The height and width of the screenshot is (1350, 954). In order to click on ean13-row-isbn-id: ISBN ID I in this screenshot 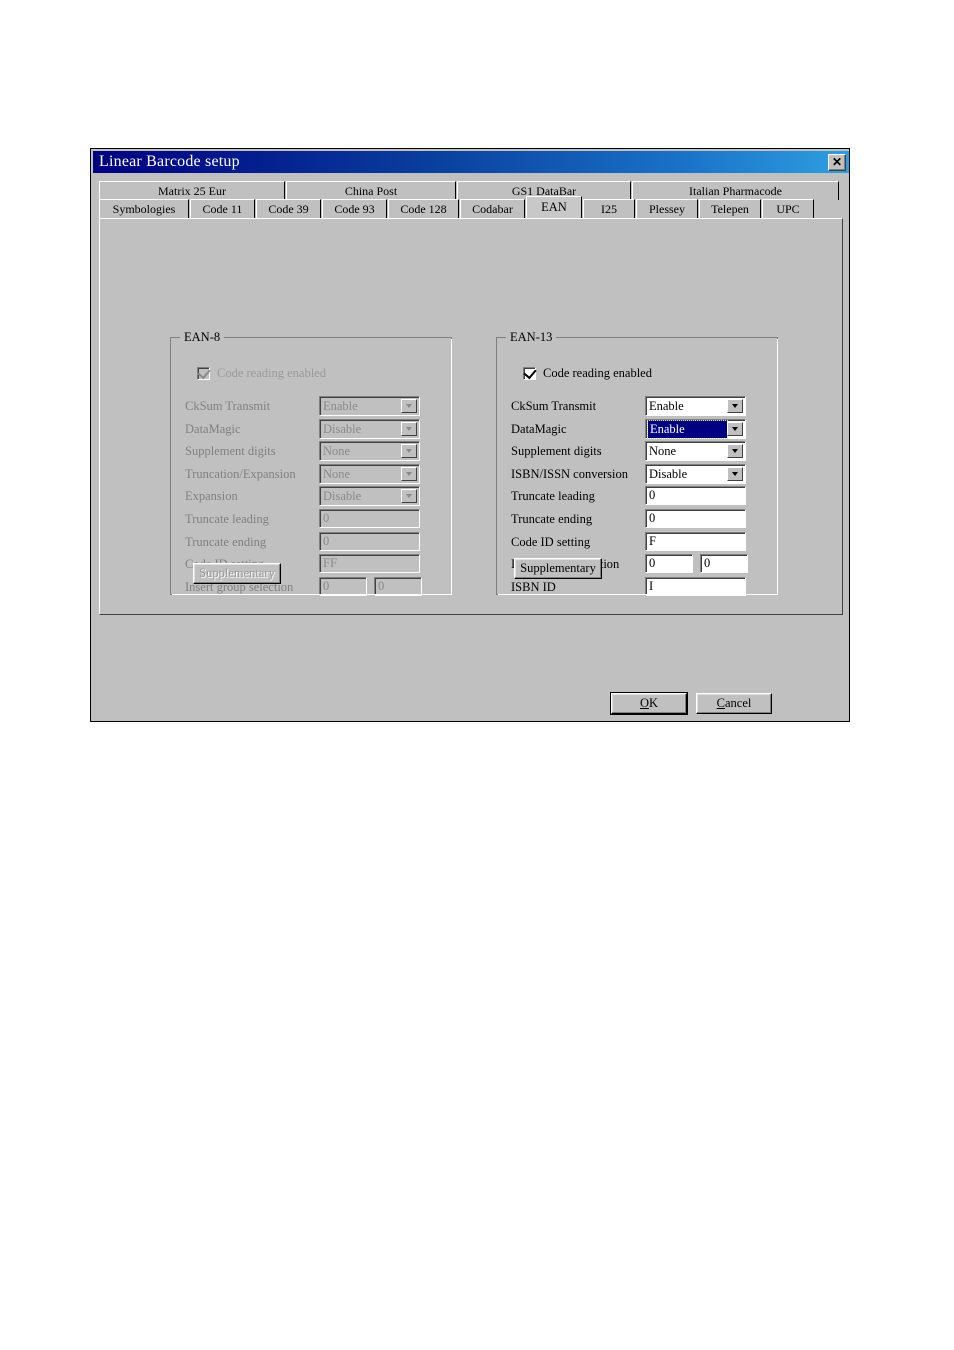, I will do `click(637, 587)`.